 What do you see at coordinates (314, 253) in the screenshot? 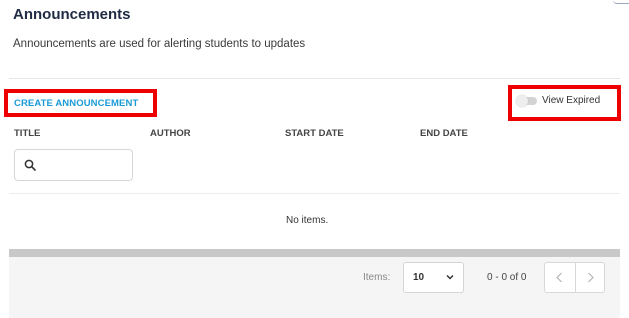
I see `horizontal-scrollbar` at bounding box center [314, 253].